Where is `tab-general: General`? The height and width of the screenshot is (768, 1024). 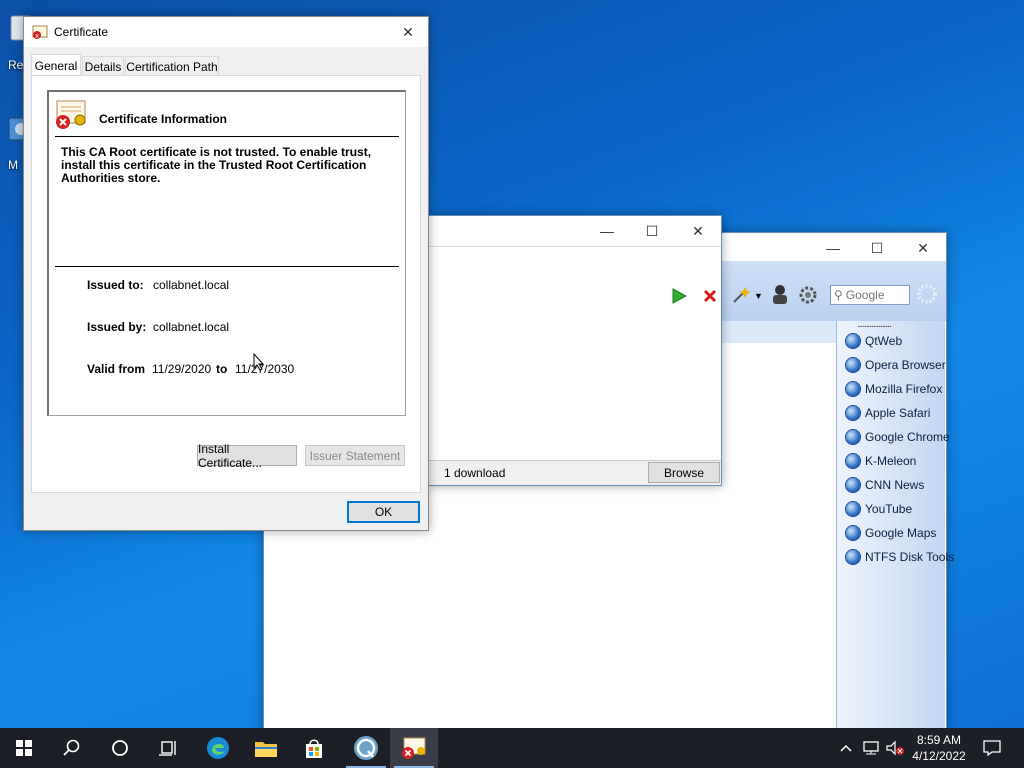 tab-general: General is located at coordinates (56, 65).